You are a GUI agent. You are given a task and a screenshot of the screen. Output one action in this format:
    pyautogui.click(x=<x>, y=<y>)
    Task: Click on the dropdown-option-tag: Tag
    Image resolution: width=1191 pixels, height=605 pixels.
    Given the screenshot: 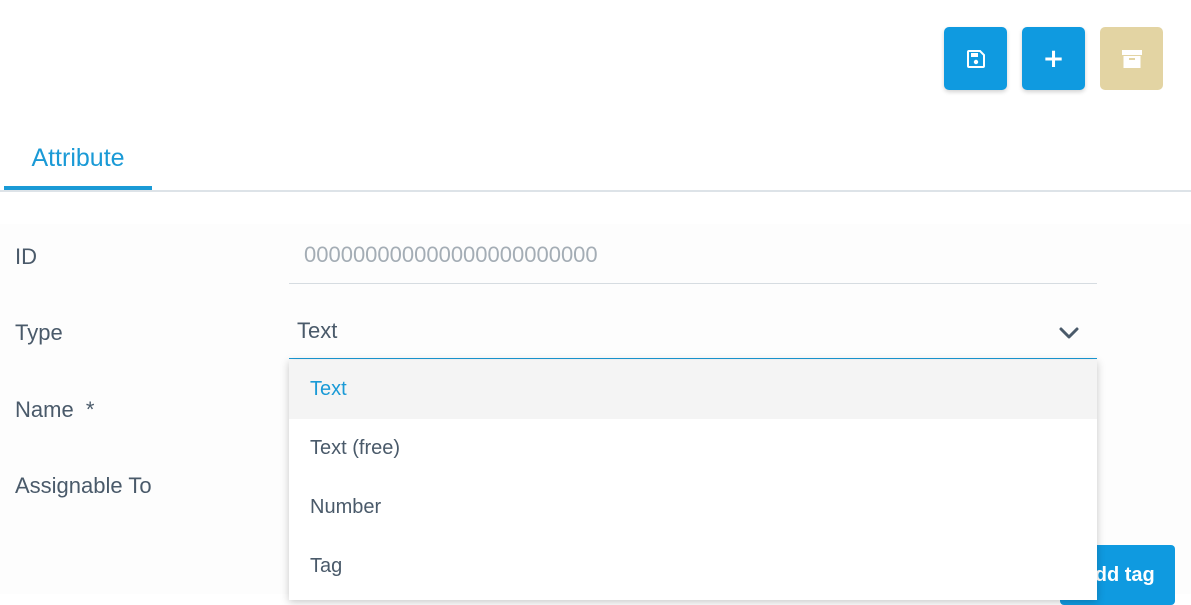 What is the action you would take?
    pyautogui.click(x=693, y=566)
    